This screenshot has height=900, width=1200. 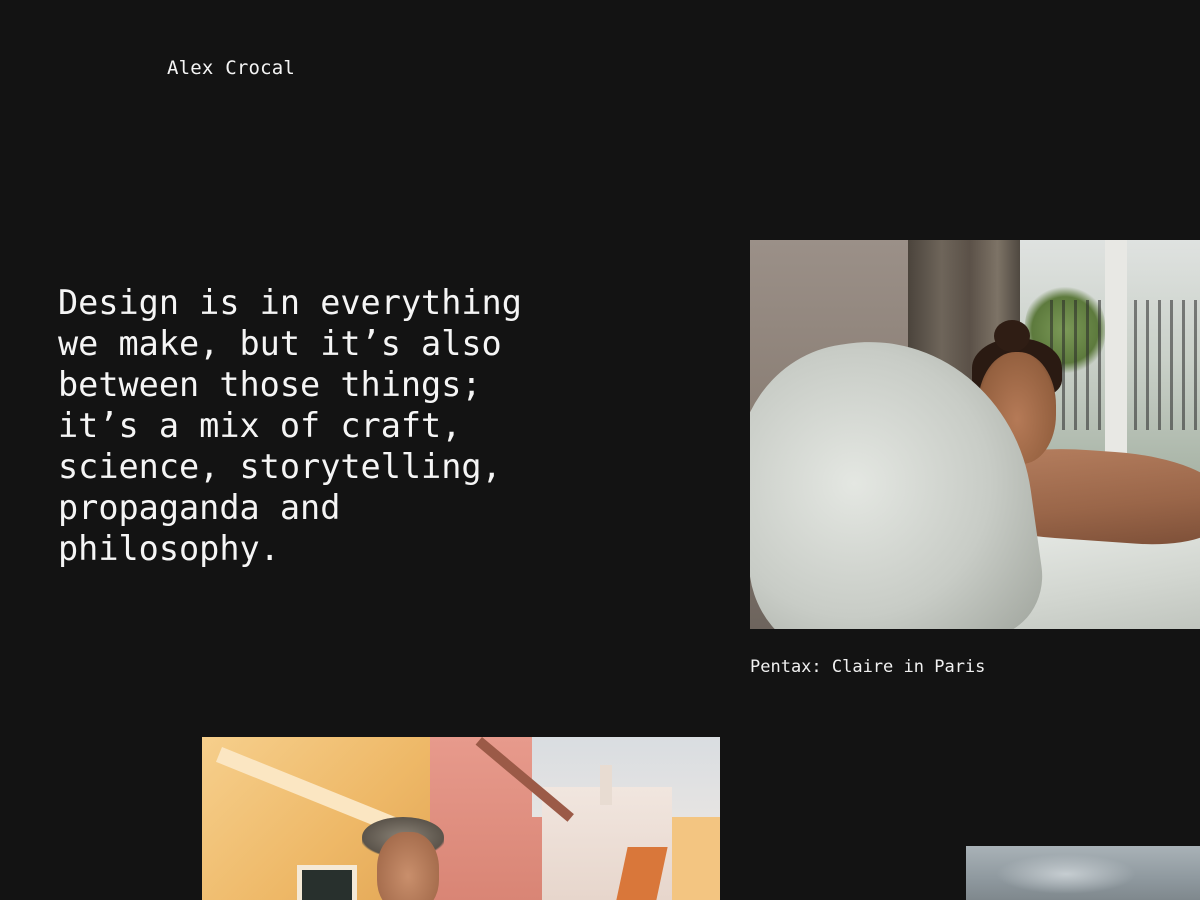 What do you see at coordinates (199, 507) in the screenshot?
I see `hero-quote-line: propaganda and` at bounding box center [199, 507].